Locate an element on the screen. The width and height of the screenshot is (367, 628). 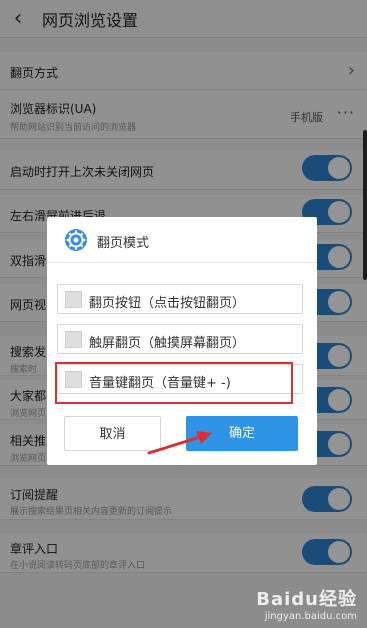
gear-icon is located at coordinates (76, 240).